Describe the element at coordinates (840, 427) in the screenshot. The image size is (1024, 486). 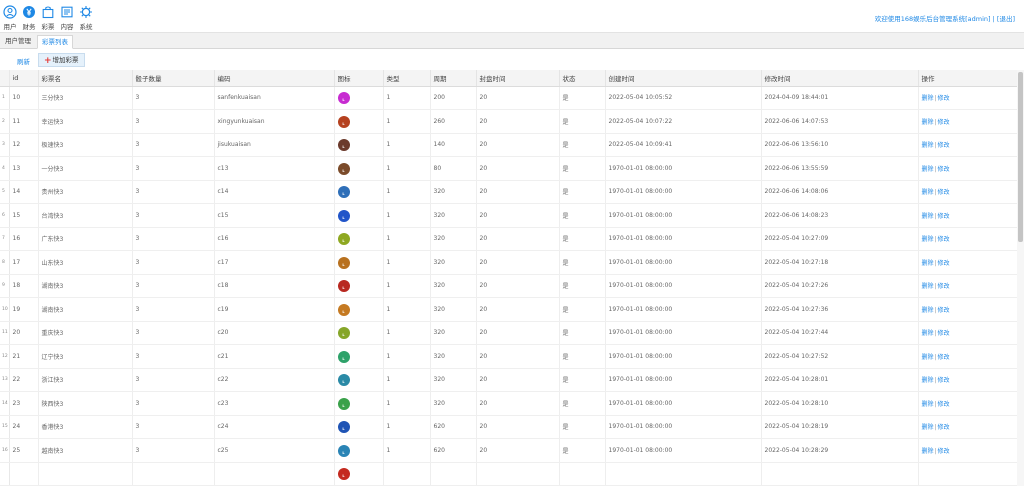
I see `cell-modified: 2022-05-04 10:28:19` at that location.